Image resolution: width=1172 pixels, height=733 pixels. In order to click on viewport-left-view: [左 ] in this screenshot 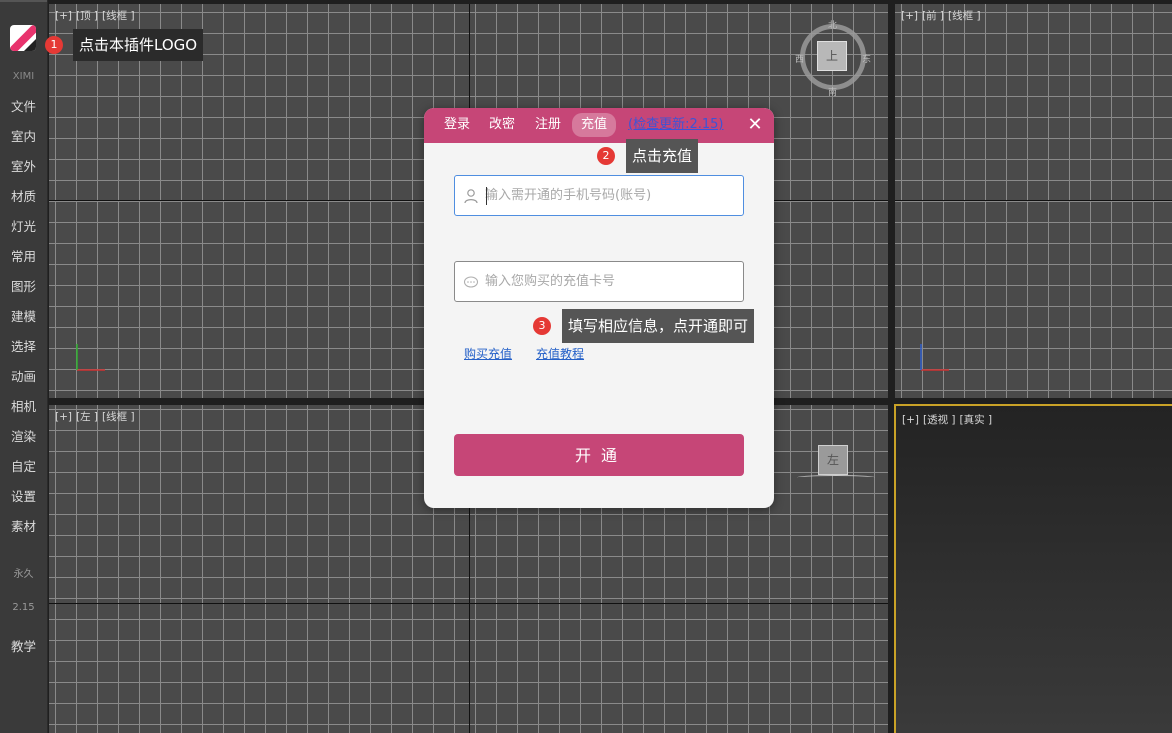, I will do `click(87, 417)`.